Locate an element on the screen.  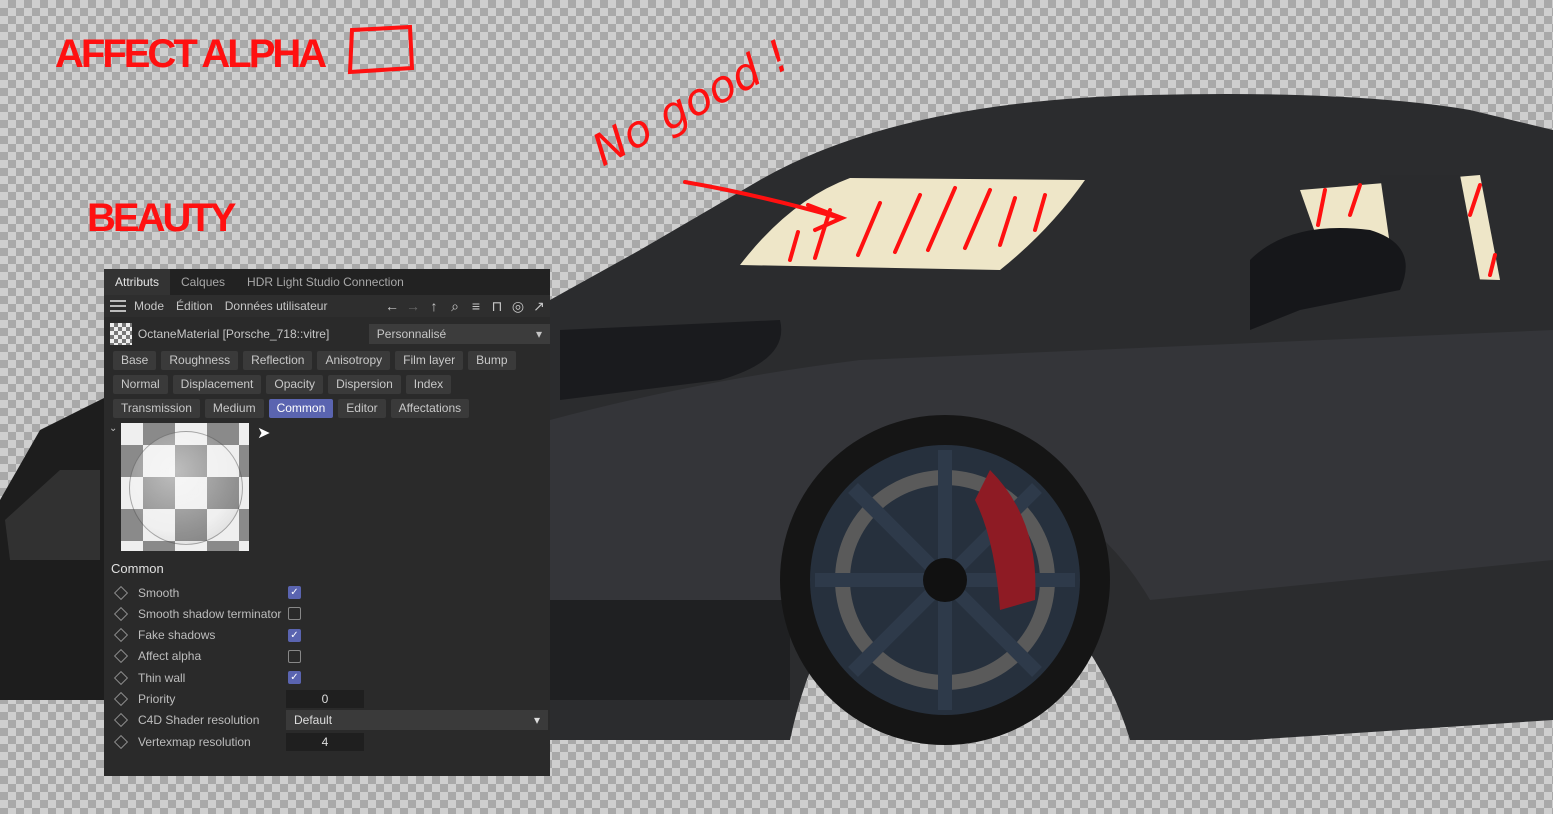
tab-attributs: Attributs is located at coordinates (137, 282).